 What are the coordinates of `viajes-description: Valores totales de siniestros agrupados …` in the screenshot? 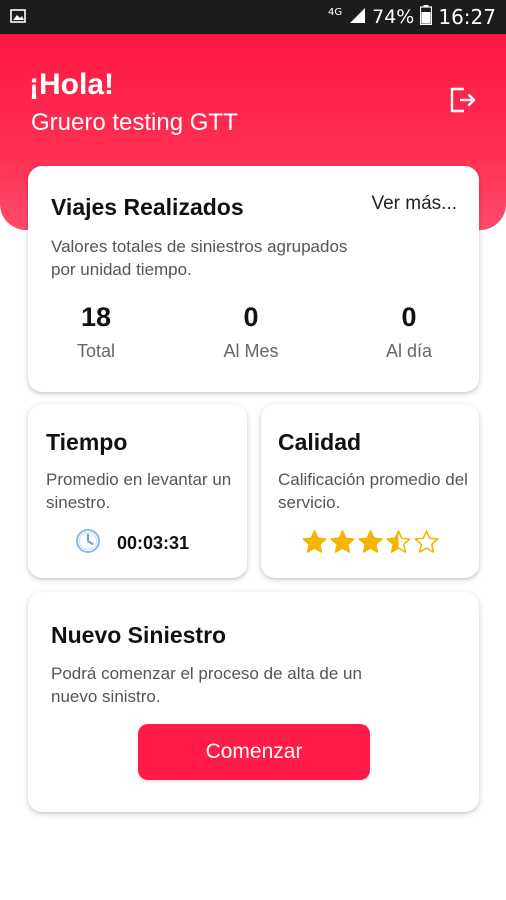 It's located at (199, 258).